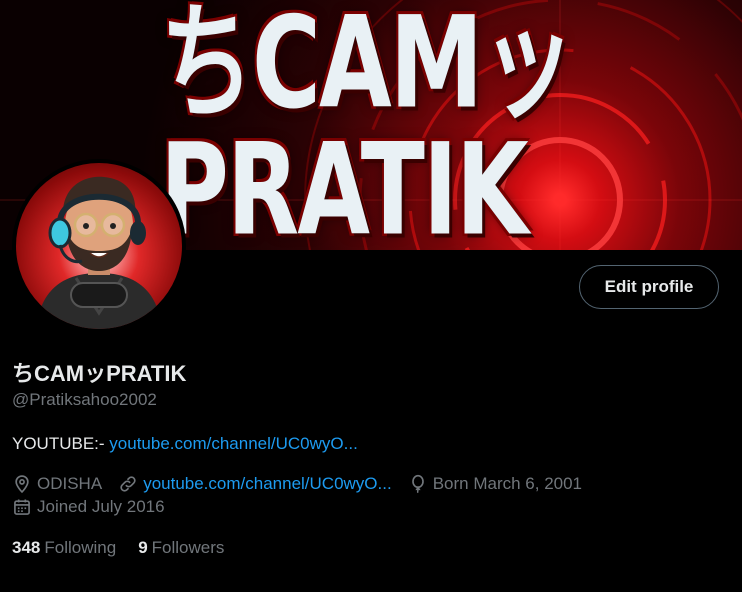 This screenshot has height=592, width=742. Describe the element at coordinates (188, 547) in the screenshot. I see `followers-label: Followers` at that location.